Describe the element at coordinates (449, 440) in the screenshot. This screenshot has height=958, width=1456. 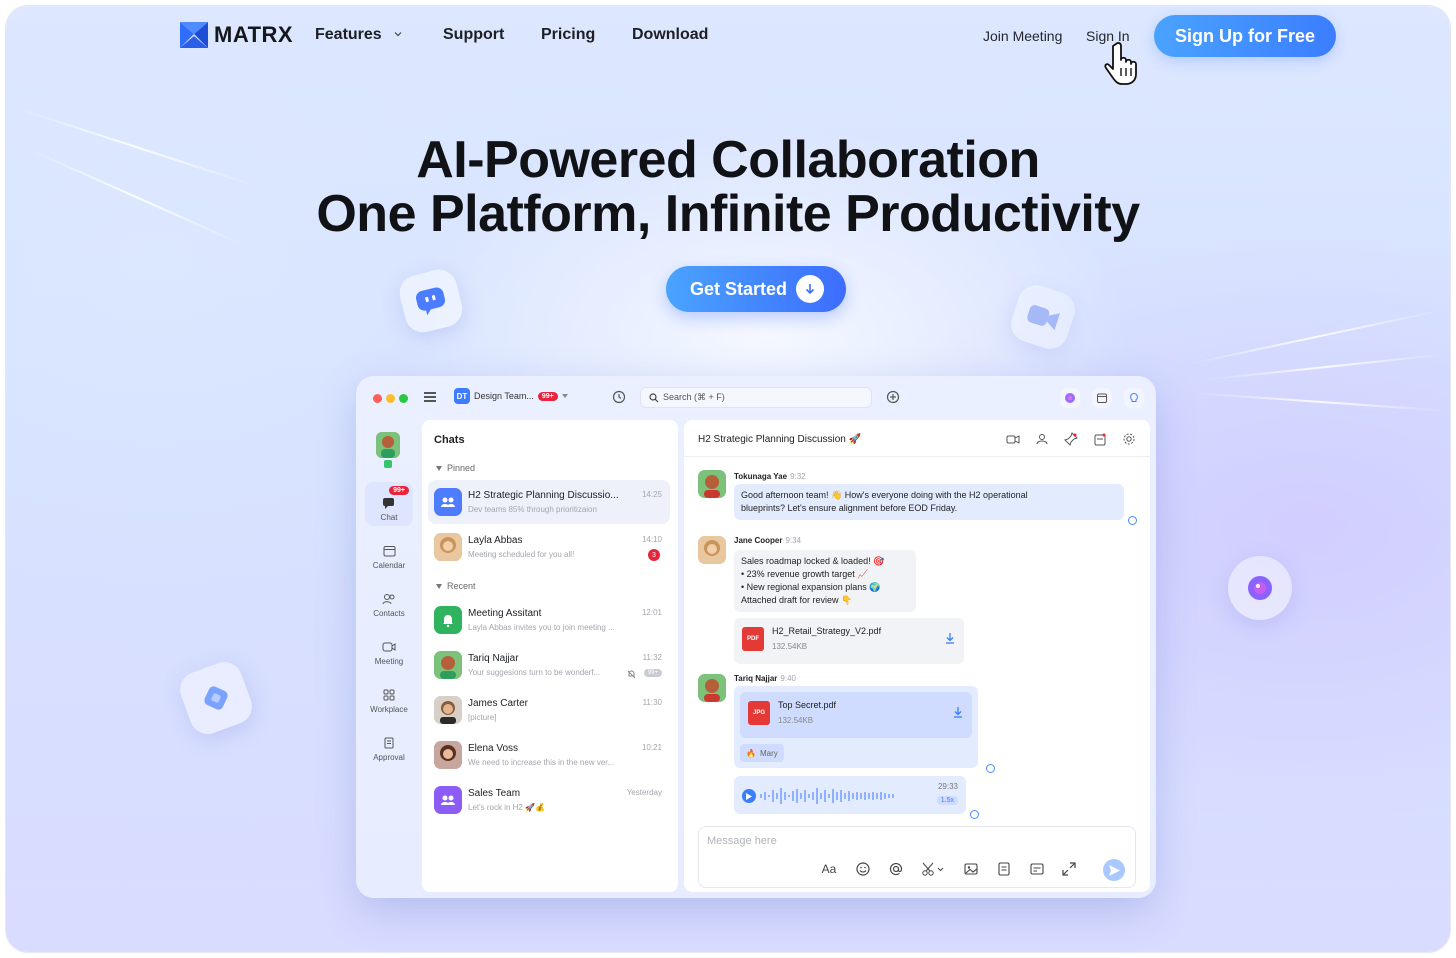
I see `chats-heading: Chats` at that location.